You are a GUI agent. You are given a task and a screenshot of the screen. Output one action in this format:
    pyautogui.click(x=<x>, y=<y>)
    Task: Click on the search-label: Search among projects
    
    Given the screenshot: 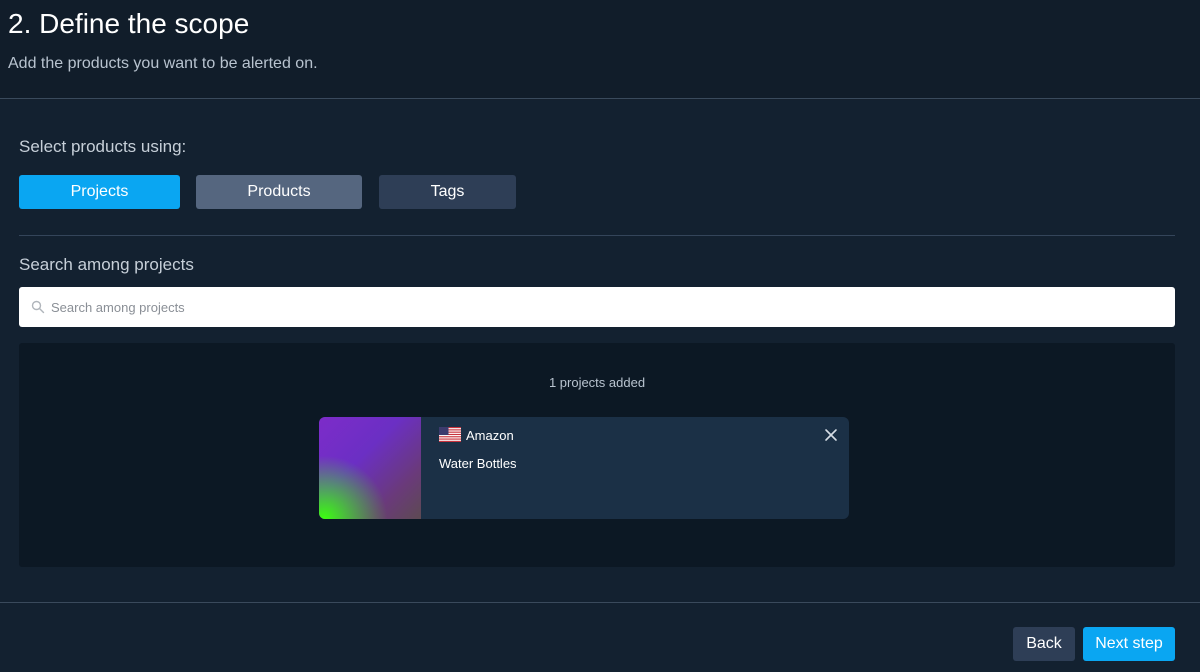 What is the action you would take?
    pyautogui.click(x=106, y=264)
    